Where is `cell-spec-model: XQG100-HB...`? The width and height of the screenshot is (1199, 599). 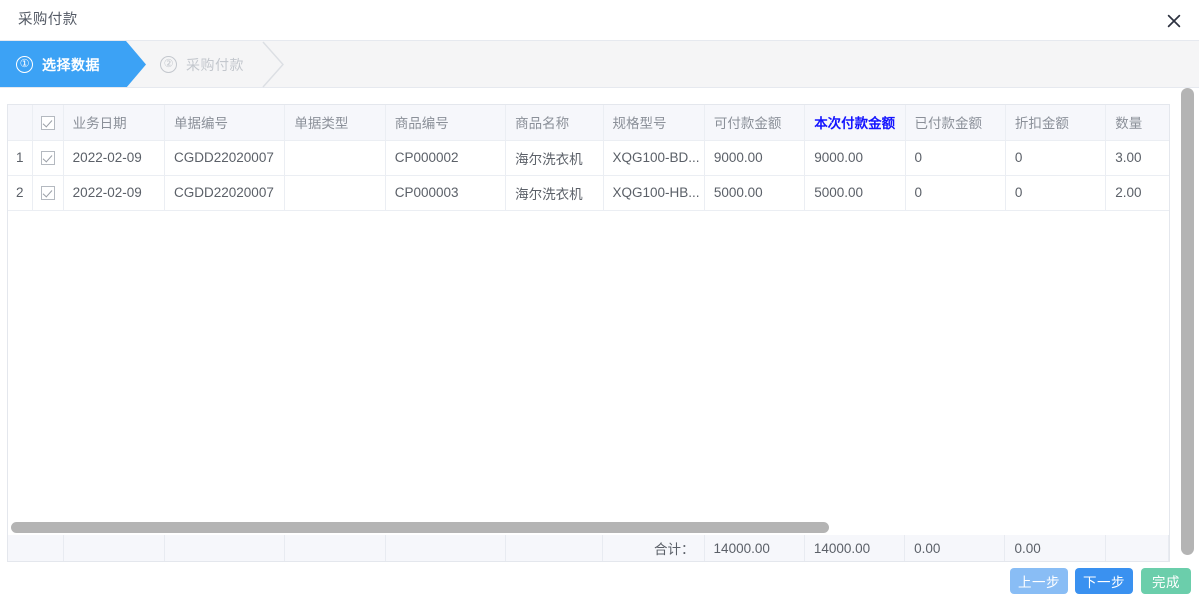
cell-spec-model: XQG100-HB... is located at coordinates (654, 193).